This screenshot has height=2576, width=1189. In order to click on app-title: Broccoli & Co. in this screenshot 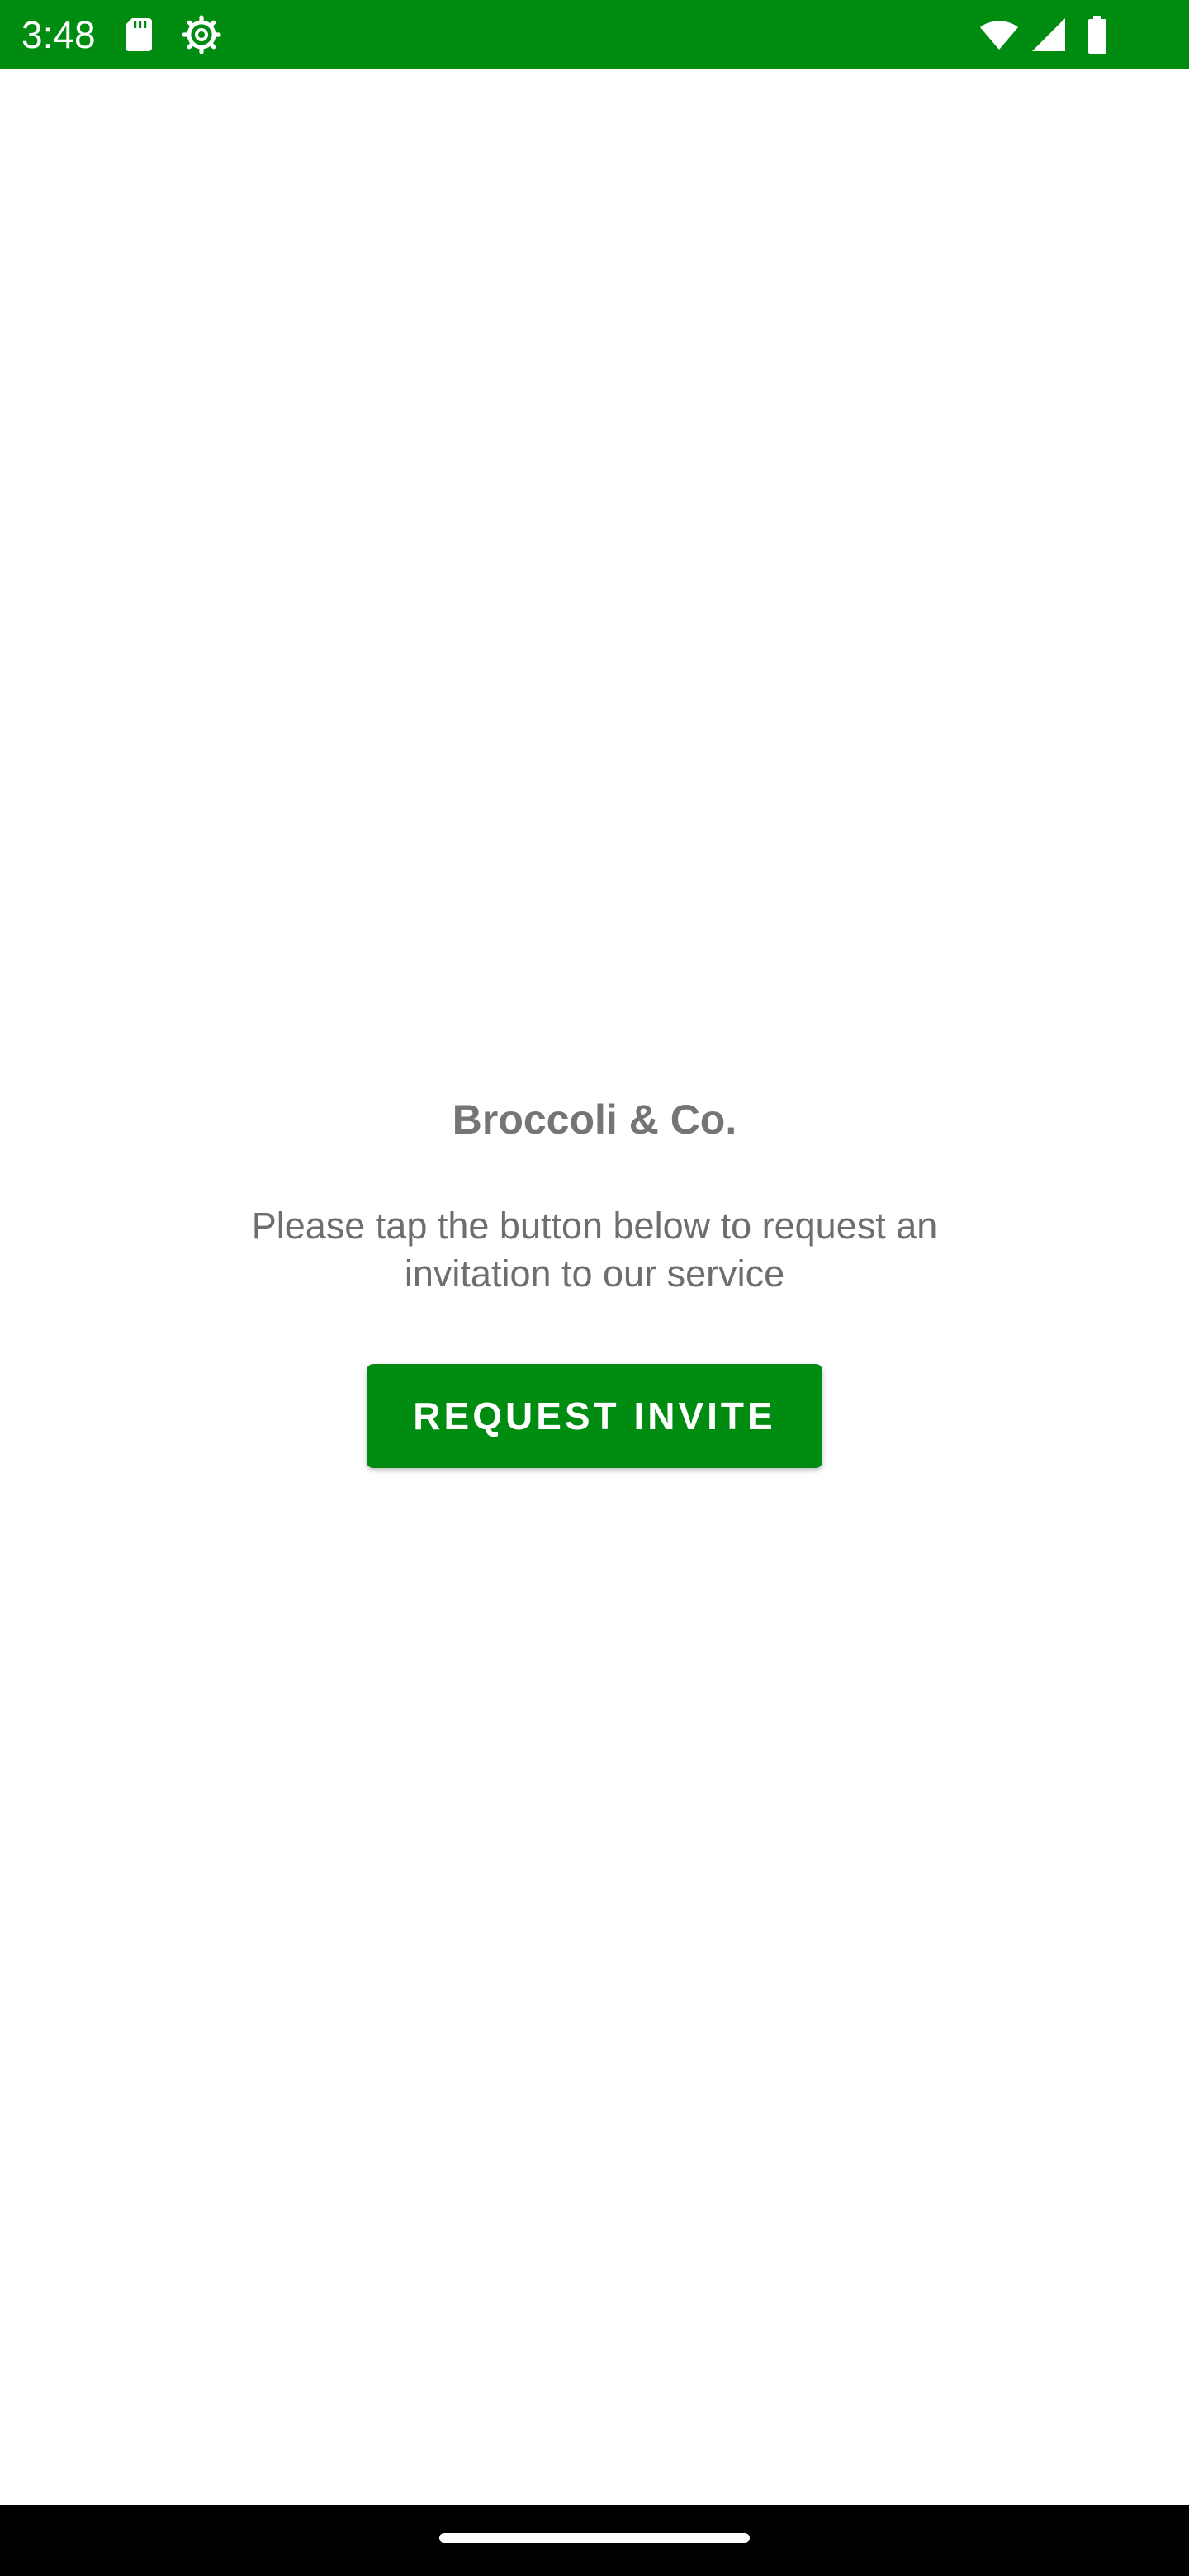, I will do `click(594, 1119)`.